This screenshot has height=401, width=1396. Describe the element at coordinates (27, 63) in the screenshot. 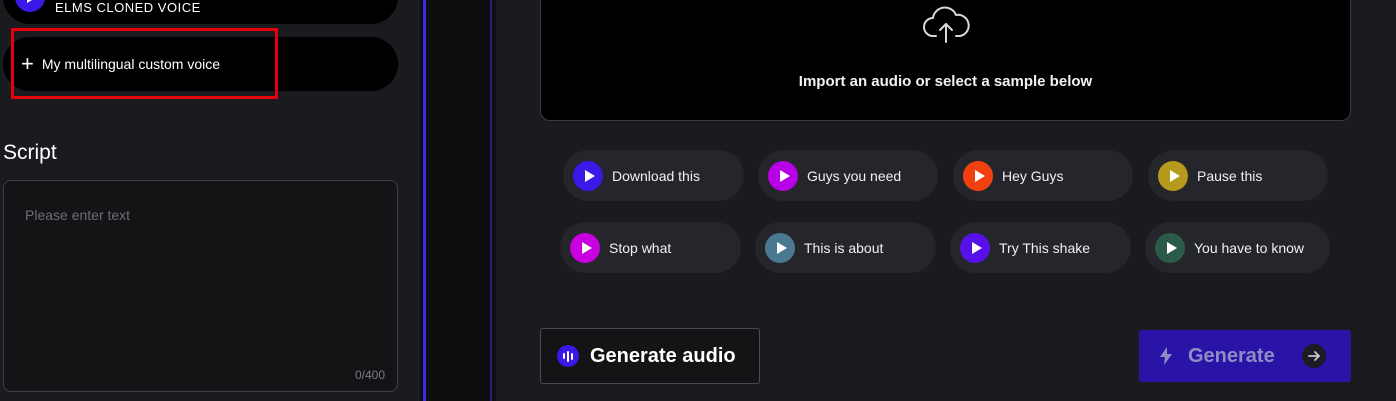

I see `plus-icon: +` at that location.